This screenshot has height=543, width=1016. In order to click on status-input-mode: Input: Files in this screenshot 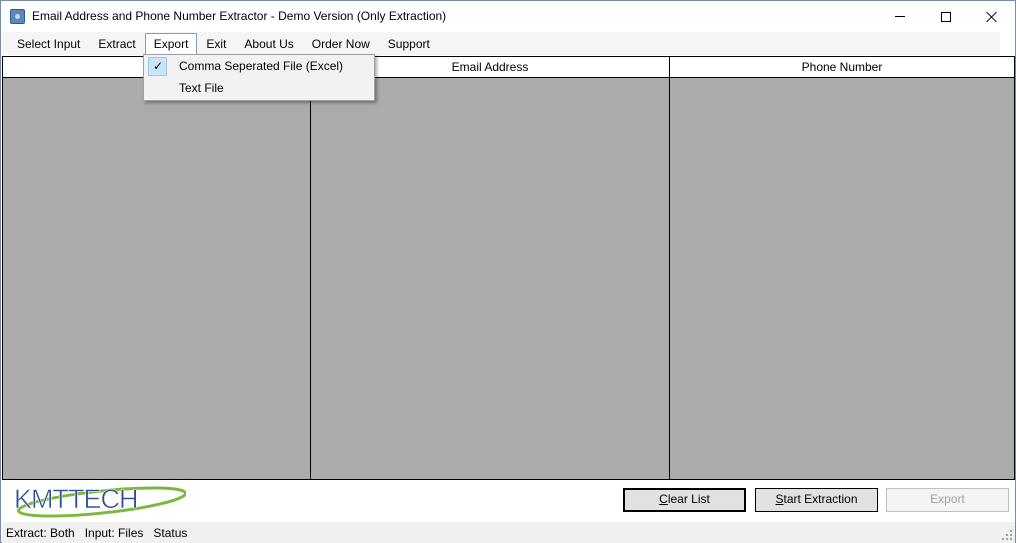, I will do `click(114, 532)`.